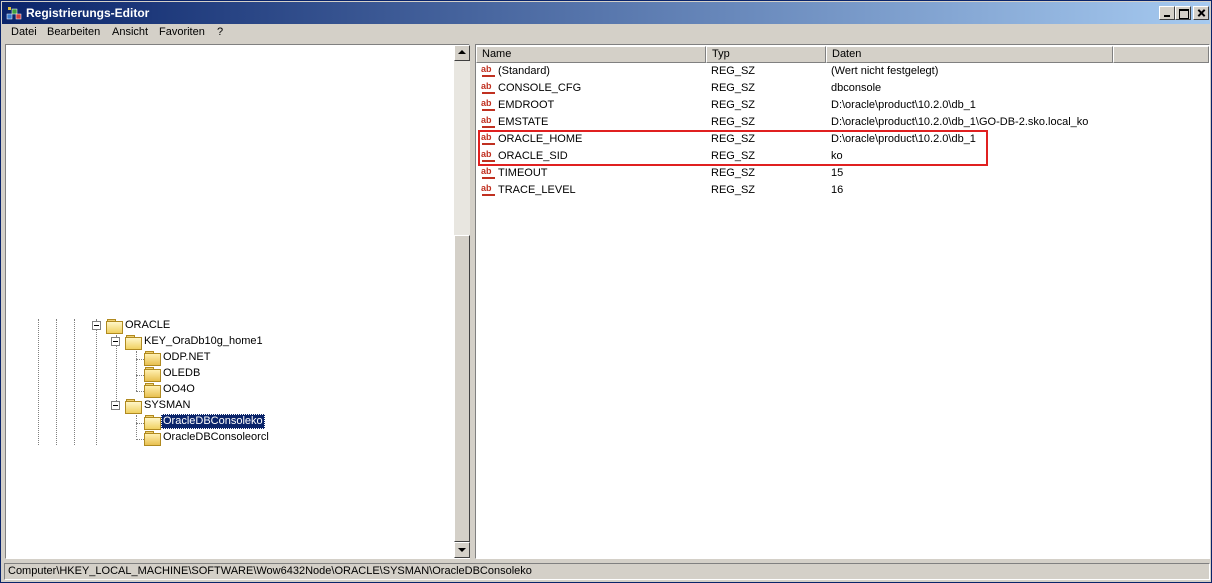  Describe the element at coordinates (540, 88) in the screenshot. I see `value-name: CONSOLE_CFG` at that location.